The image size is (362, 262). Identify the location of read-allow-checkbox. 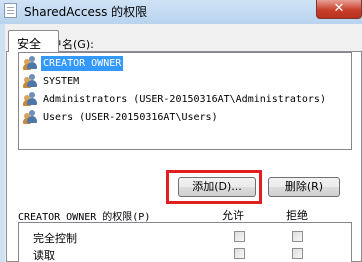
(239, 253).